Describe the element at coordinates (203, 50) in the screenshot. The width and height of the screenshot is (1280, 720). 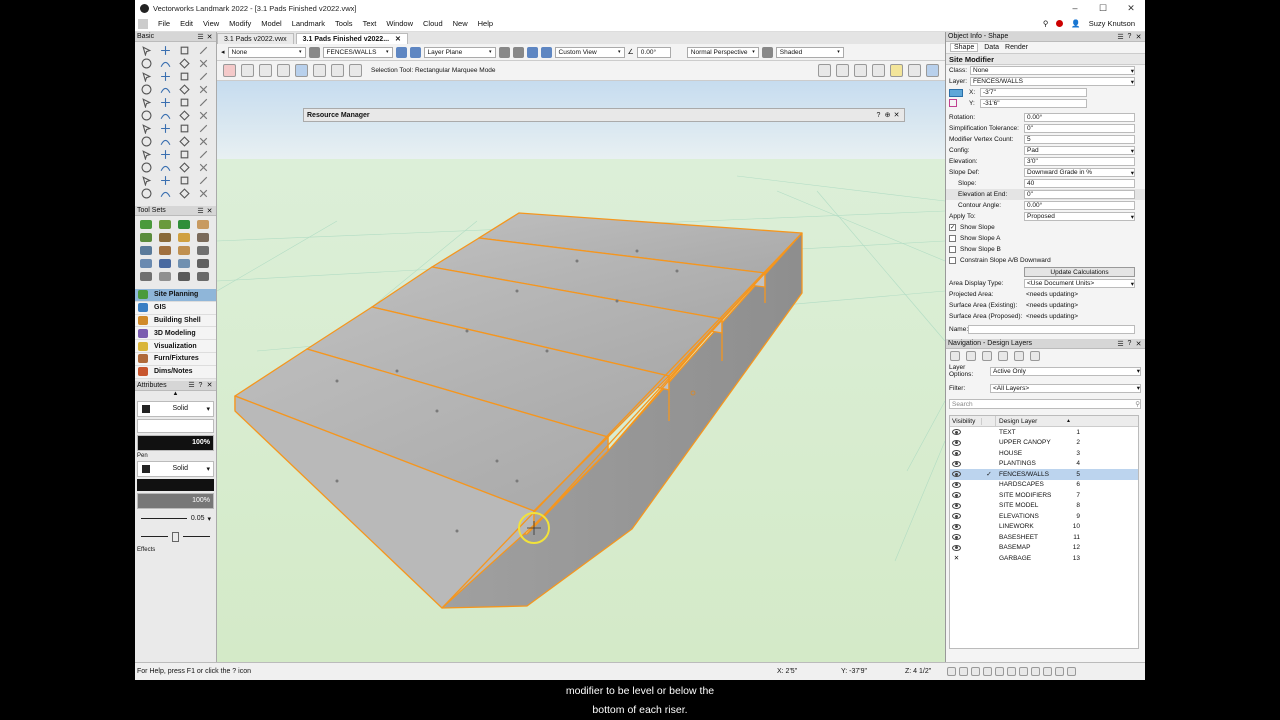
I see `zoom-tool-icon` at that location.